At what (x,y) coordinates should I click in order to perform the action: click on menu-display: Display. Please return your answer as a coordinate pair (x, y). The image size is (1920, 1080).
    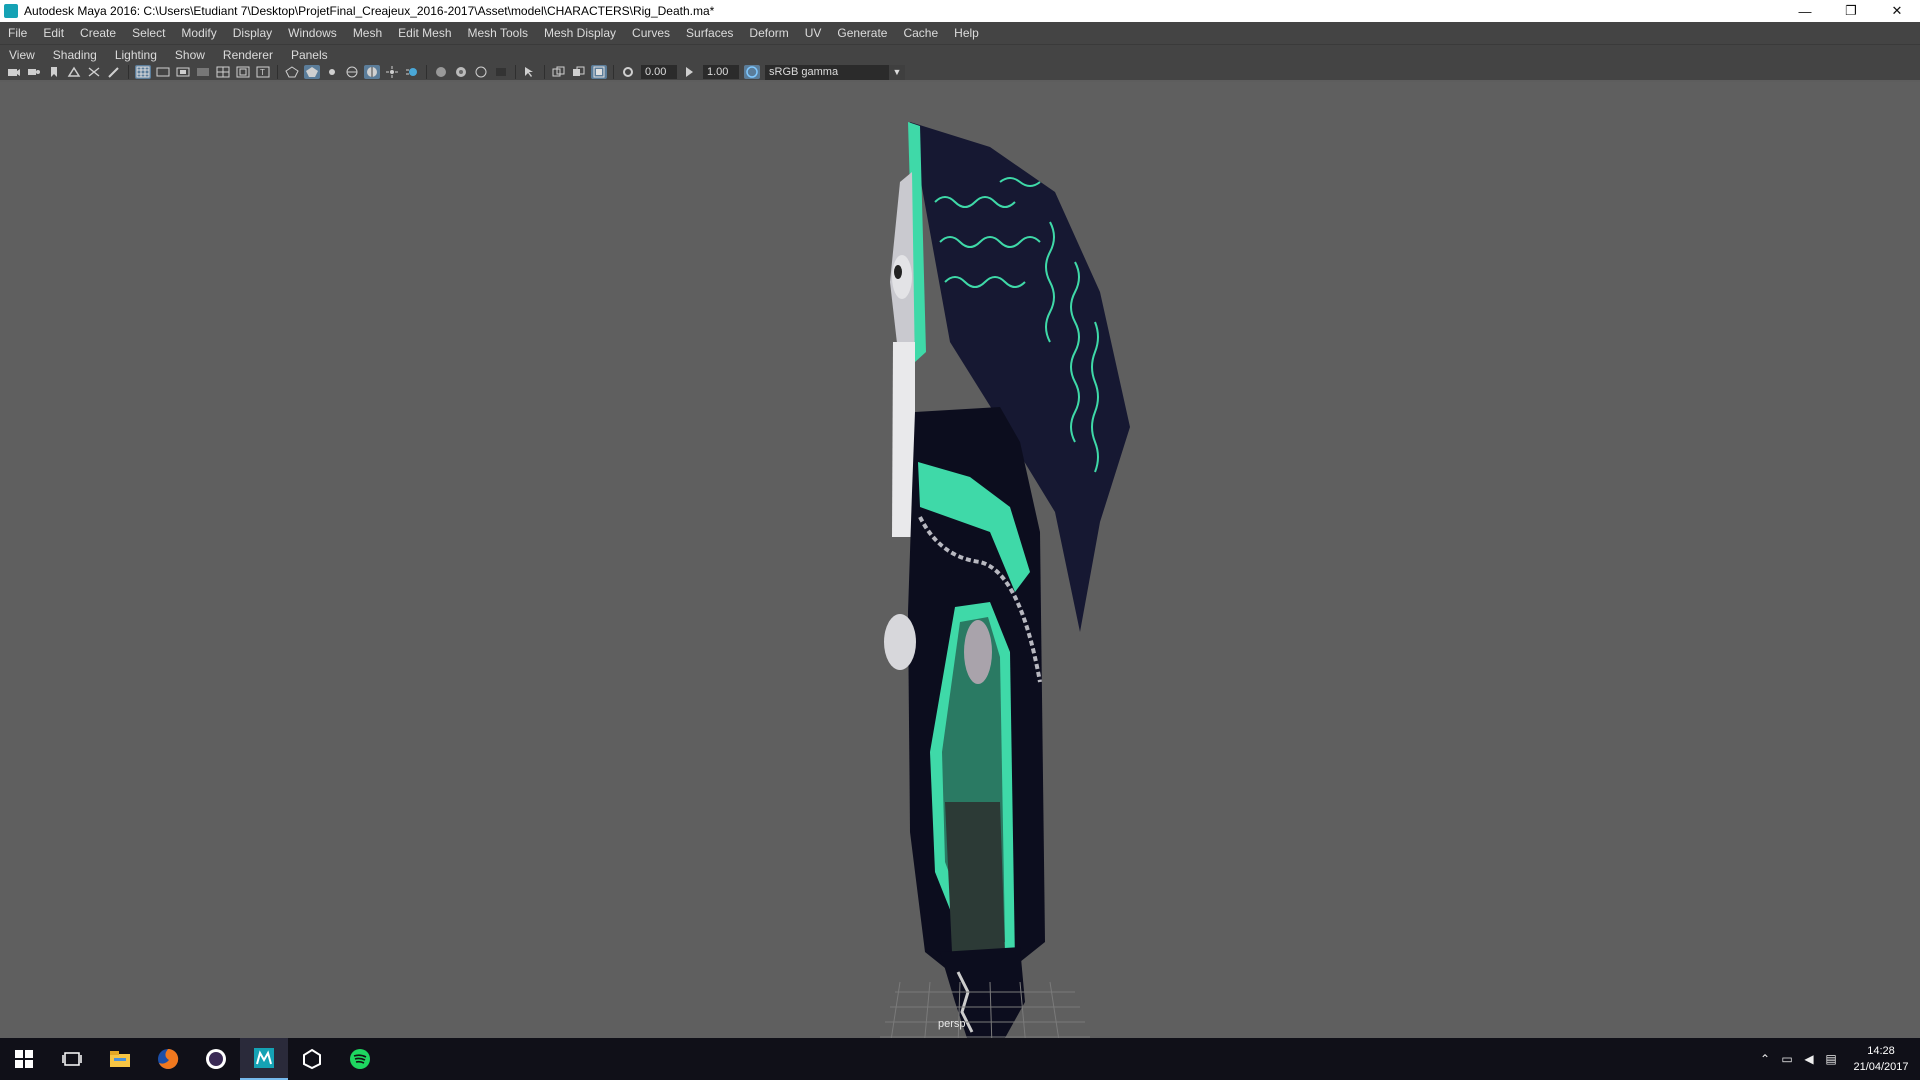
    Looking at the image, I should click on (252, 33).